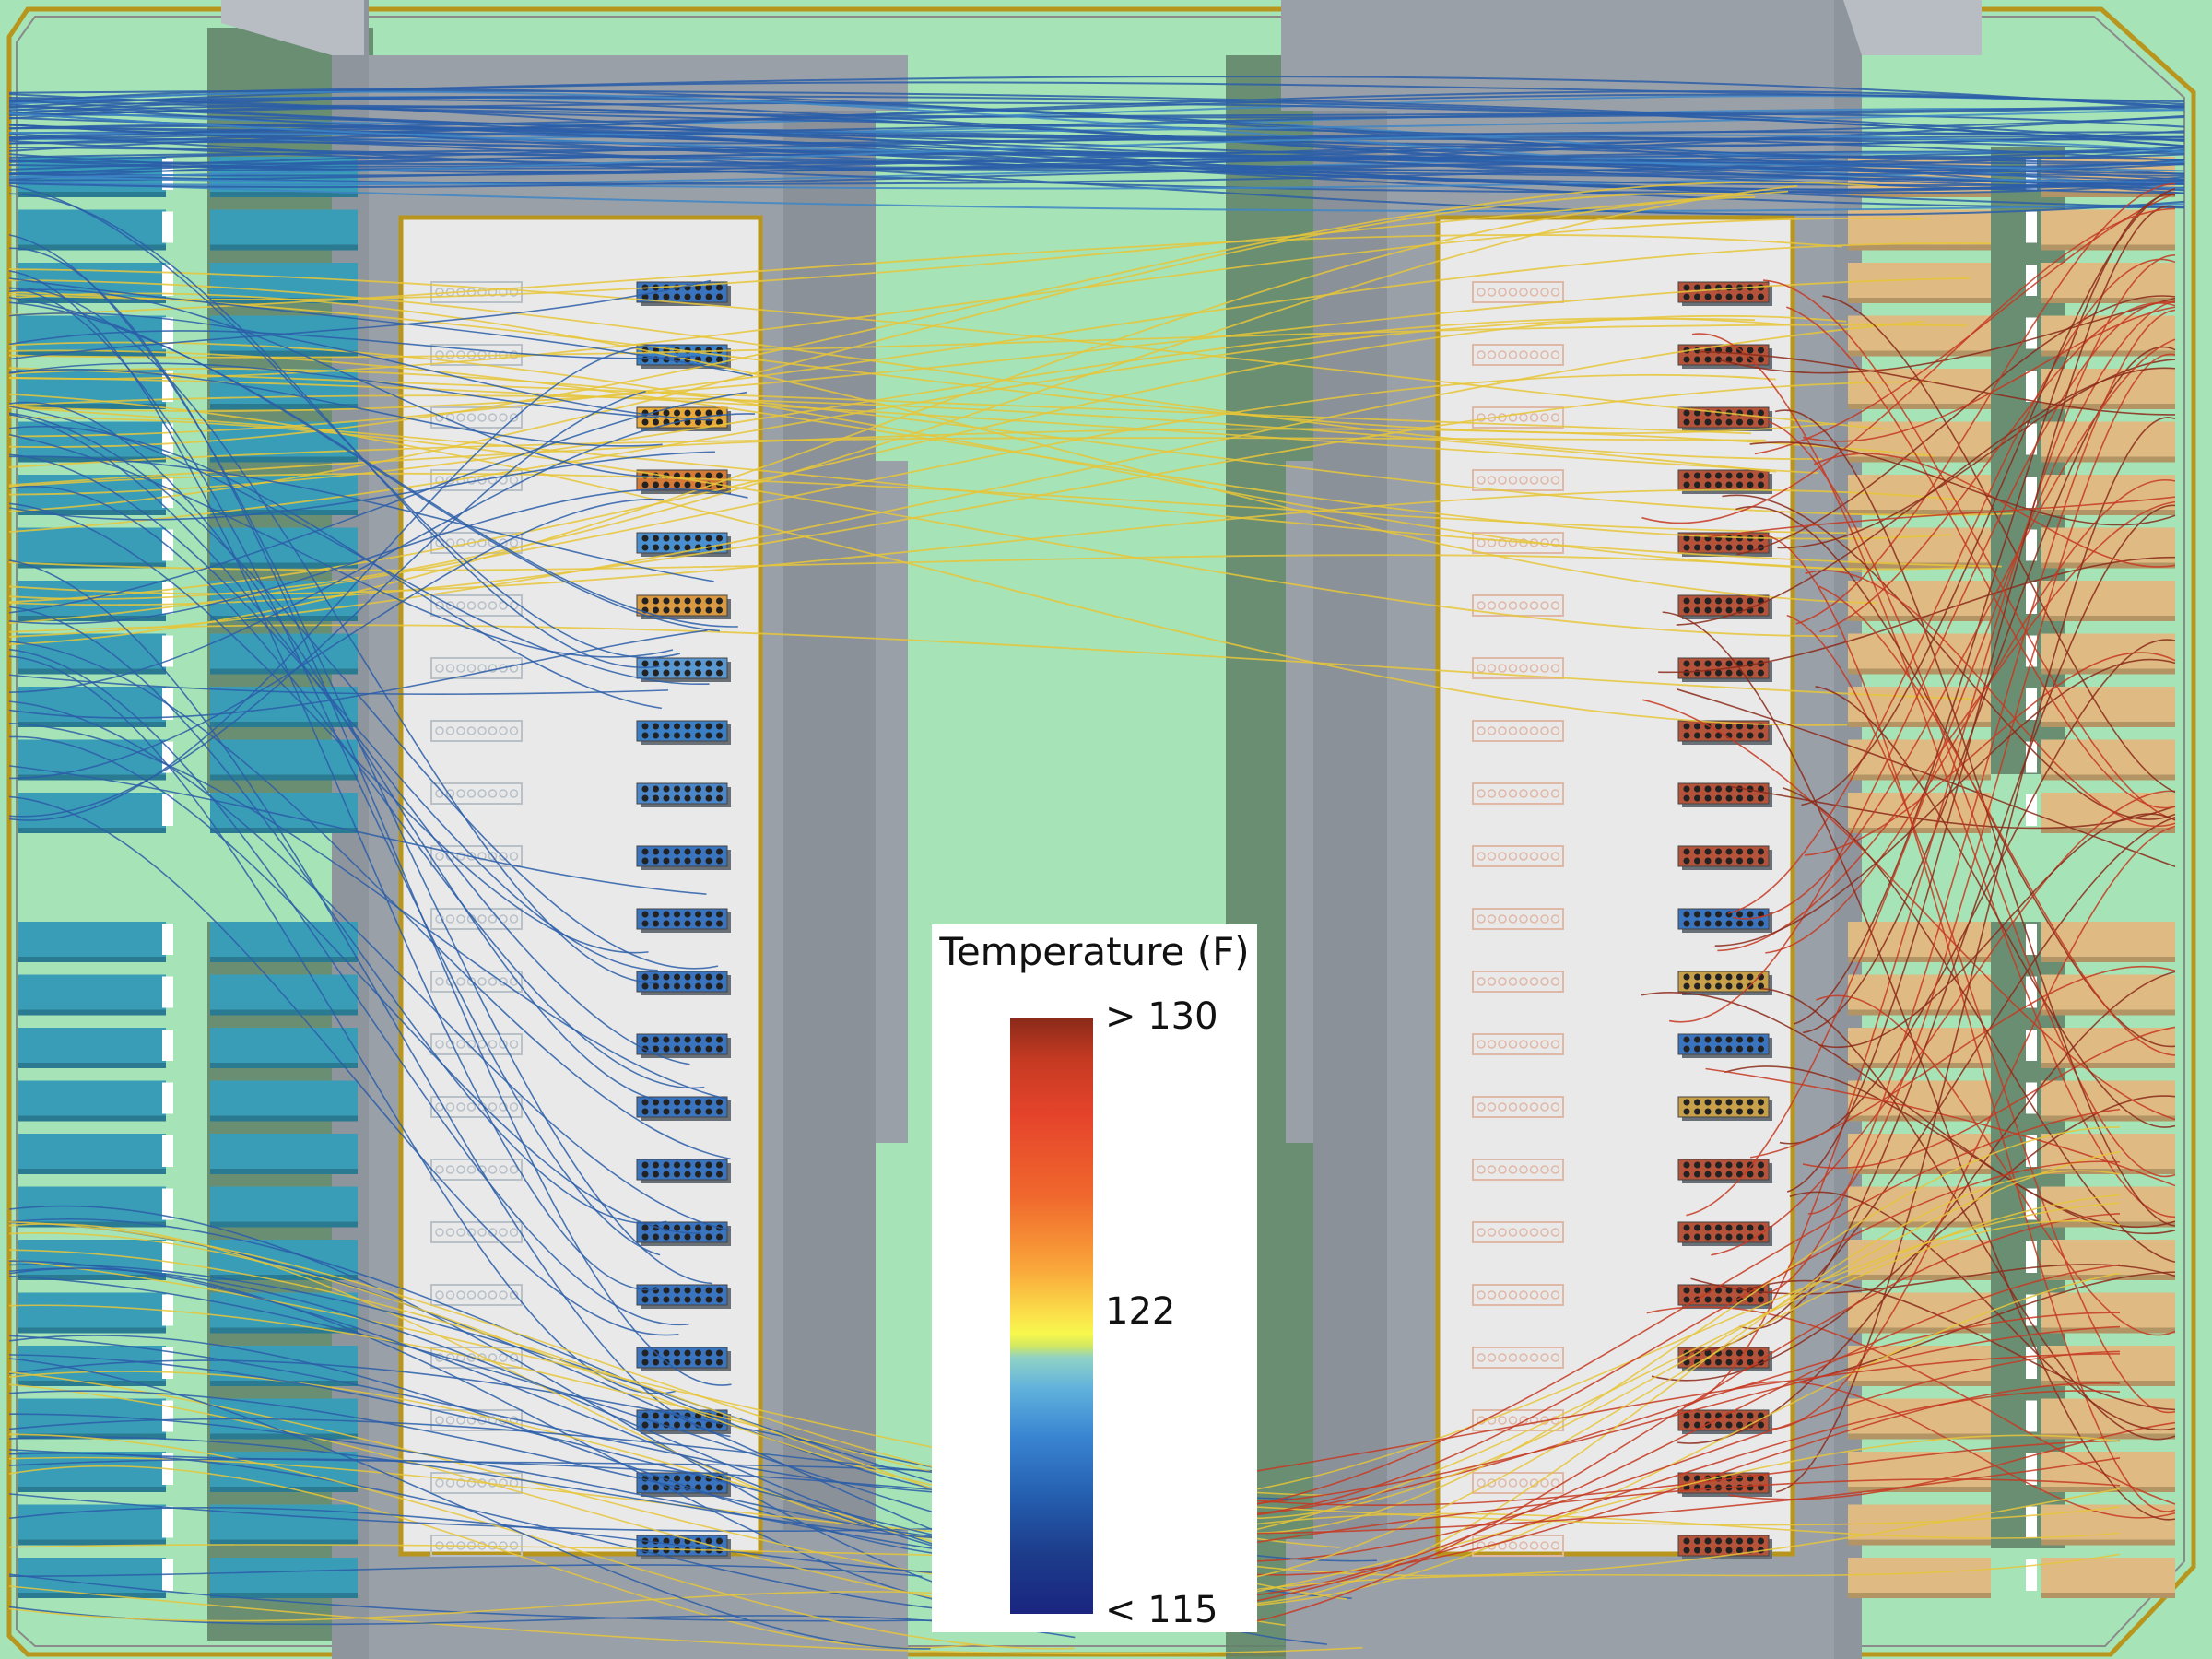  Describe the element at coordinates (2031, 386) in the screenshot. I see `hot-unit-gap` at that location.